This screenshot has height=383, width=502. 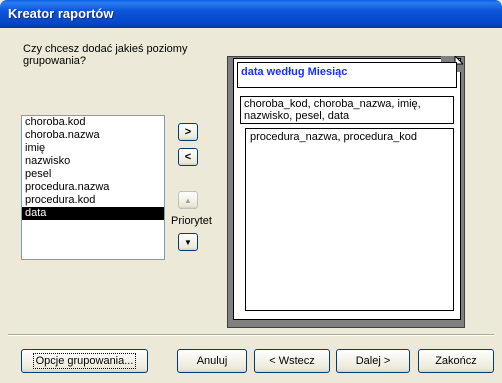 I want to click on finish-button: Zakończ, so click(x=456, y=361).